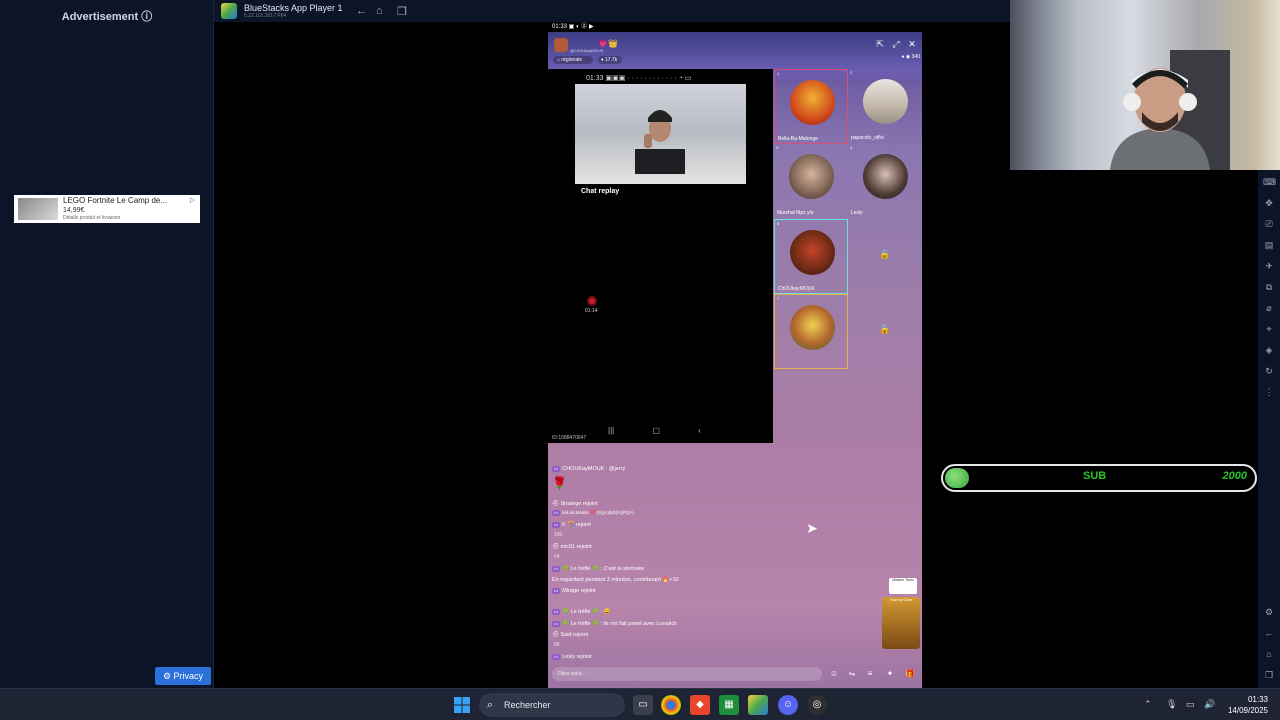 This screenshot has width=1280, height=720. I want to click on event-banner: Tournoi Clan, so click(901, 623).